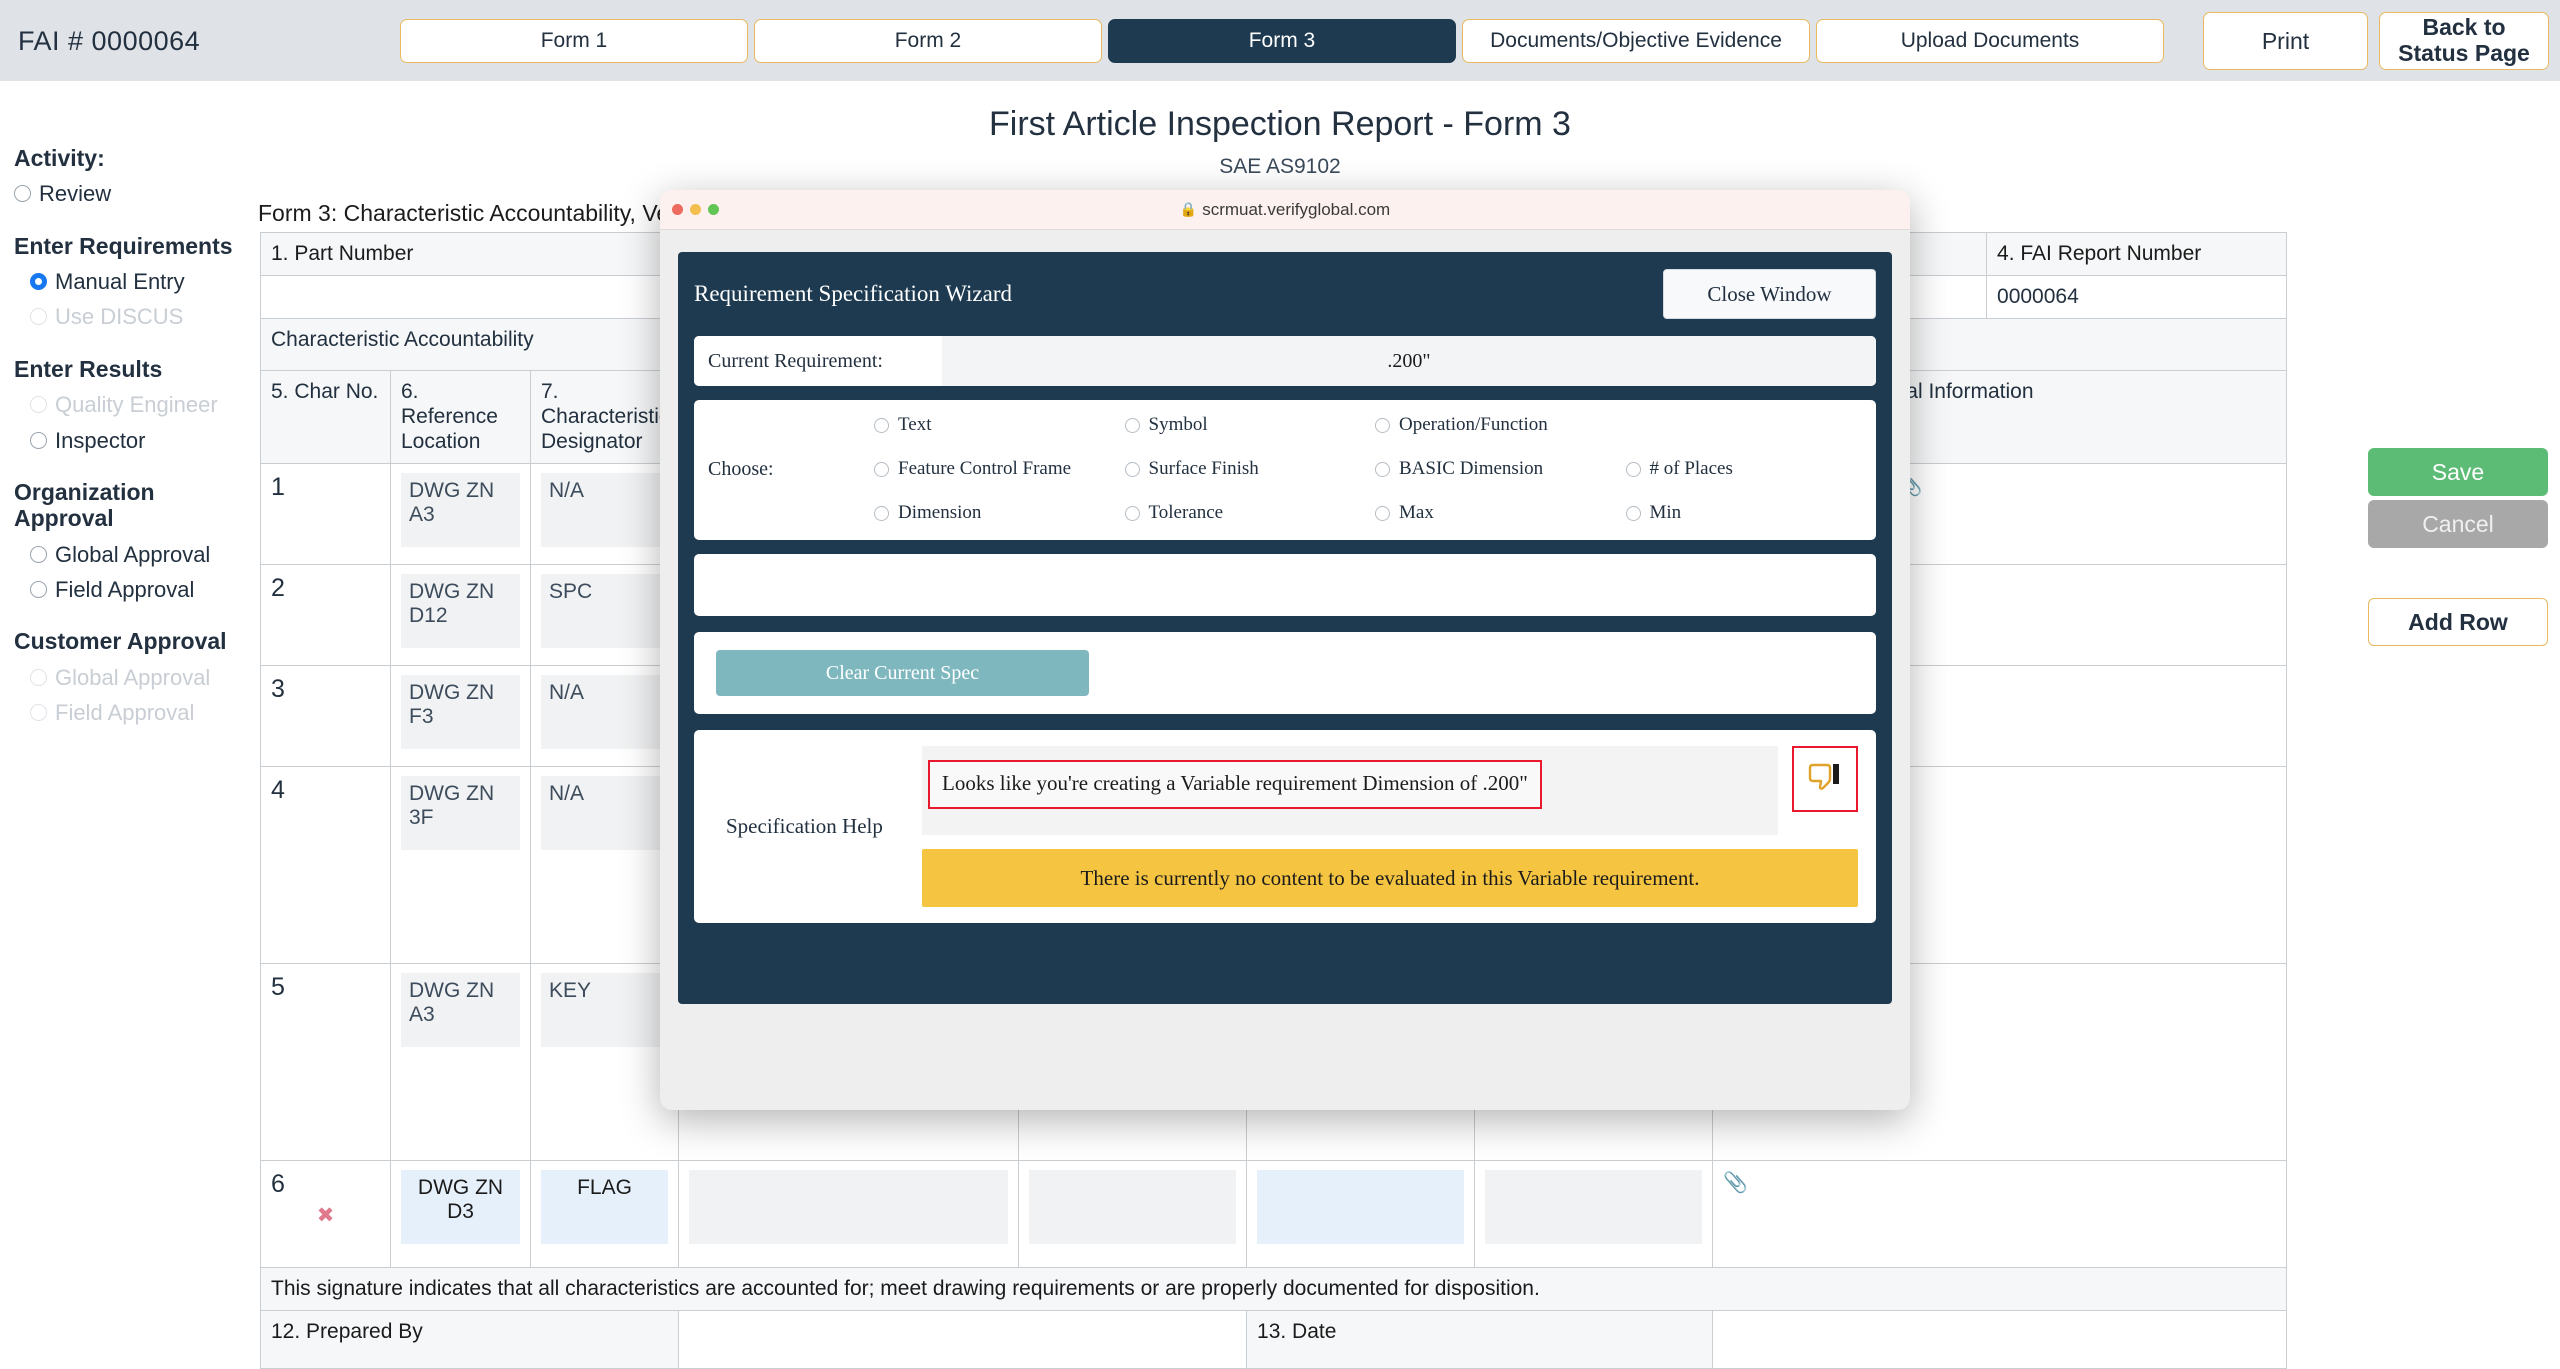 The image size is (2560, 1369). Describe the element at coordinates (1990, 41) in the screenshot. I see `tab-upload-documents: Upload Documents` at that location.